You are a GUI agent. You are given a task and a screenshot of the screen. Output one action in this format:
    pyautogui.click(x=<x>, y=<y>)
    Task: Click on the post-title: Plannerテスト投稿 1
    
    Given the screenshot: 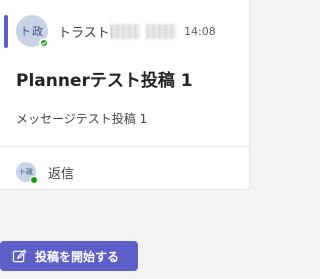 What is the action you would take?
    pyautogui.click(x=104, y=81)
    